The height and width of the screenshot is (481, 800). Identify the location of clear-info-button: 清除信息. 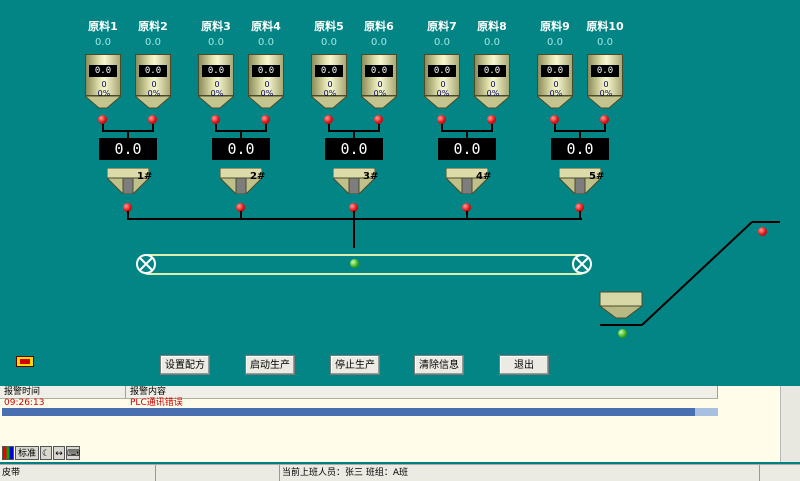
(439, 365).